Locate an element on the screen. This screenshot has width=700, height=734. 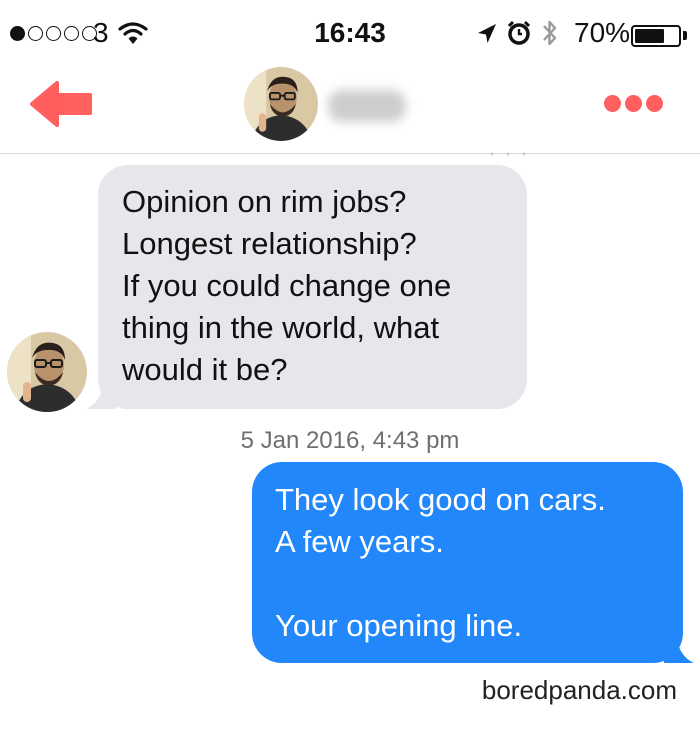
chat-header is located at coordinates (350, 110).